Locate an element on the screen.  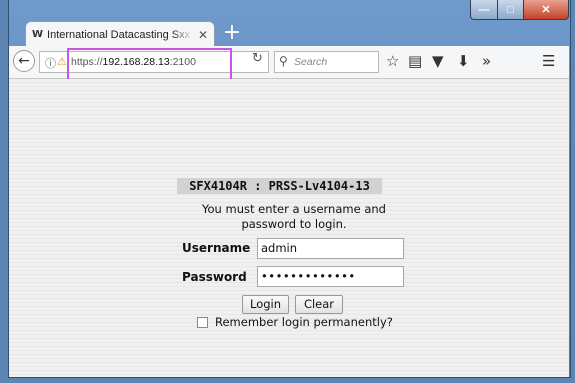
reload-icon: ↻ is located at coordinates (257, 58).